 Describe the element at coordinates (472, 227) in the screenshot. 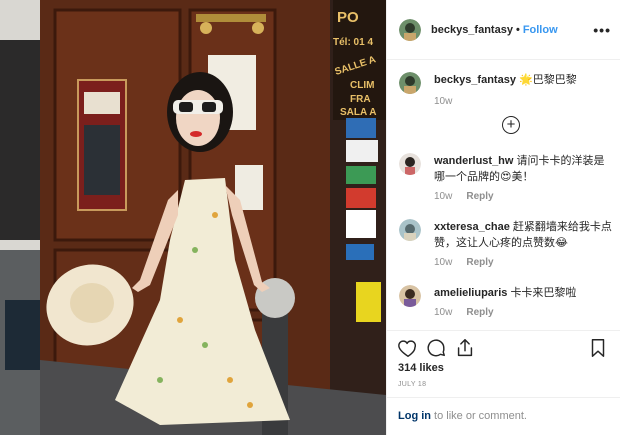

I see `comment-username: xxteresa_chae` at that location.